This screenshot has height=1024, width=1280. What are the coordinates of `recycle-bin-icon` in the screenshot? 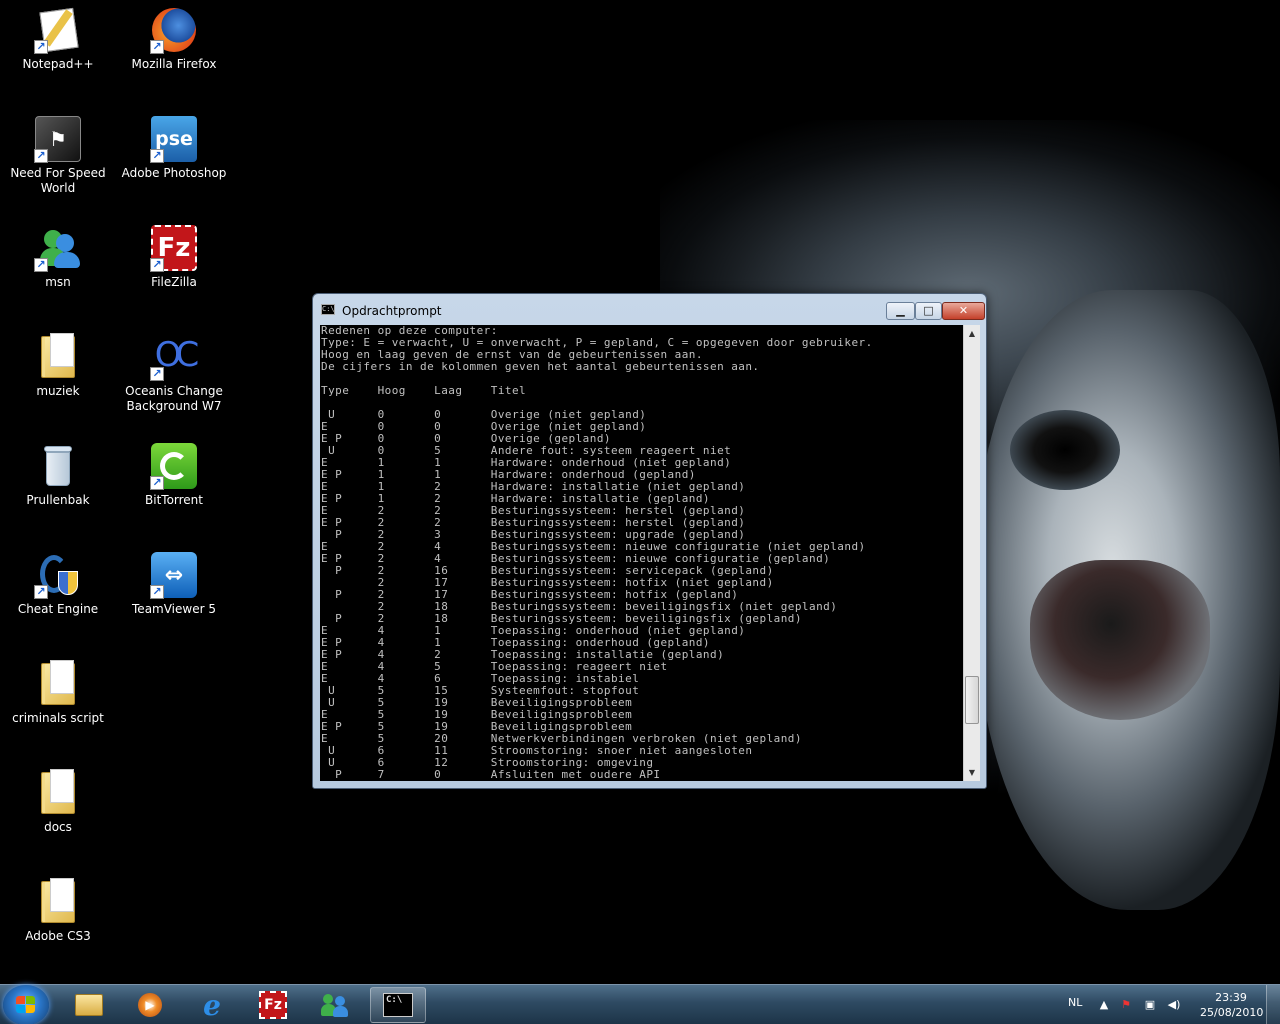 It's located at (58, 466).